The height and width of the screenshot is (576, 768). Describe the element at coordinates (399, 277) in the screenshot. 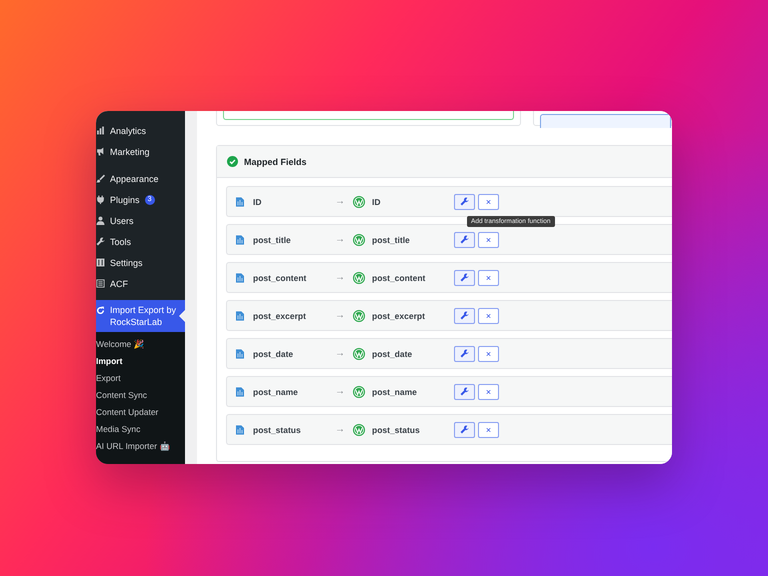

I see `target-field-name: post_content` at that location.